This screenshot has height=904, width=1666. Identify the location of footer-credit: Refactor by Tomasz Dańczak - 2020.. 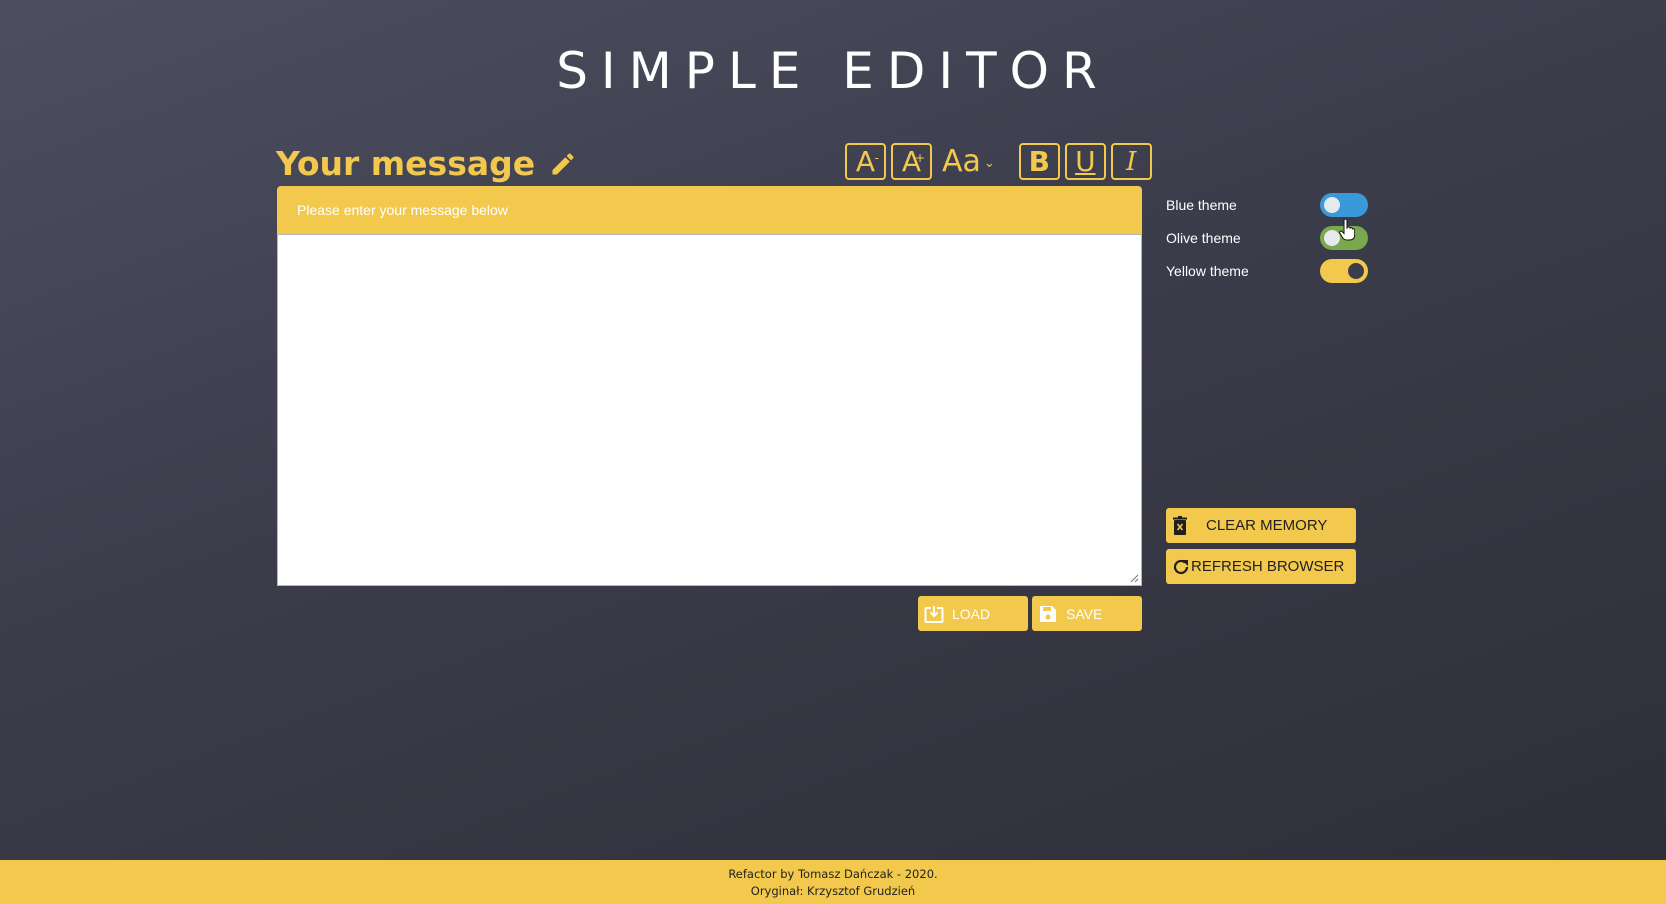
(833, 874).